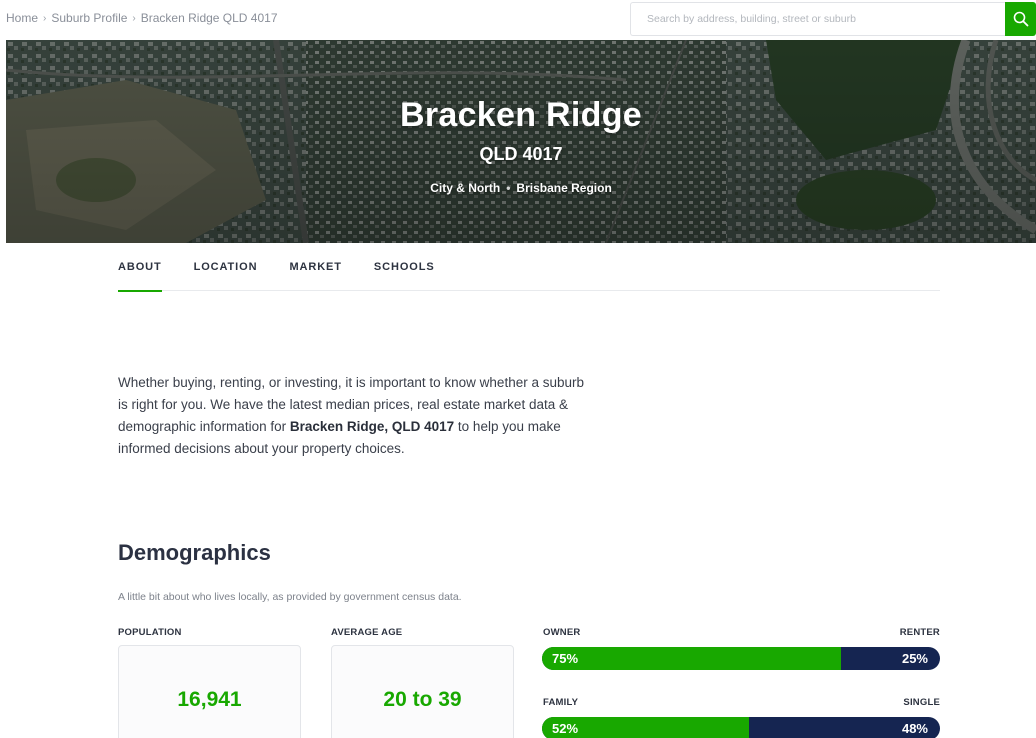  What do you see at coordinates (209, 18) in the screenshot?
I see `breadcrumb-current: Bracken Ridge QLD 4017` at bounding box center [209, 18].